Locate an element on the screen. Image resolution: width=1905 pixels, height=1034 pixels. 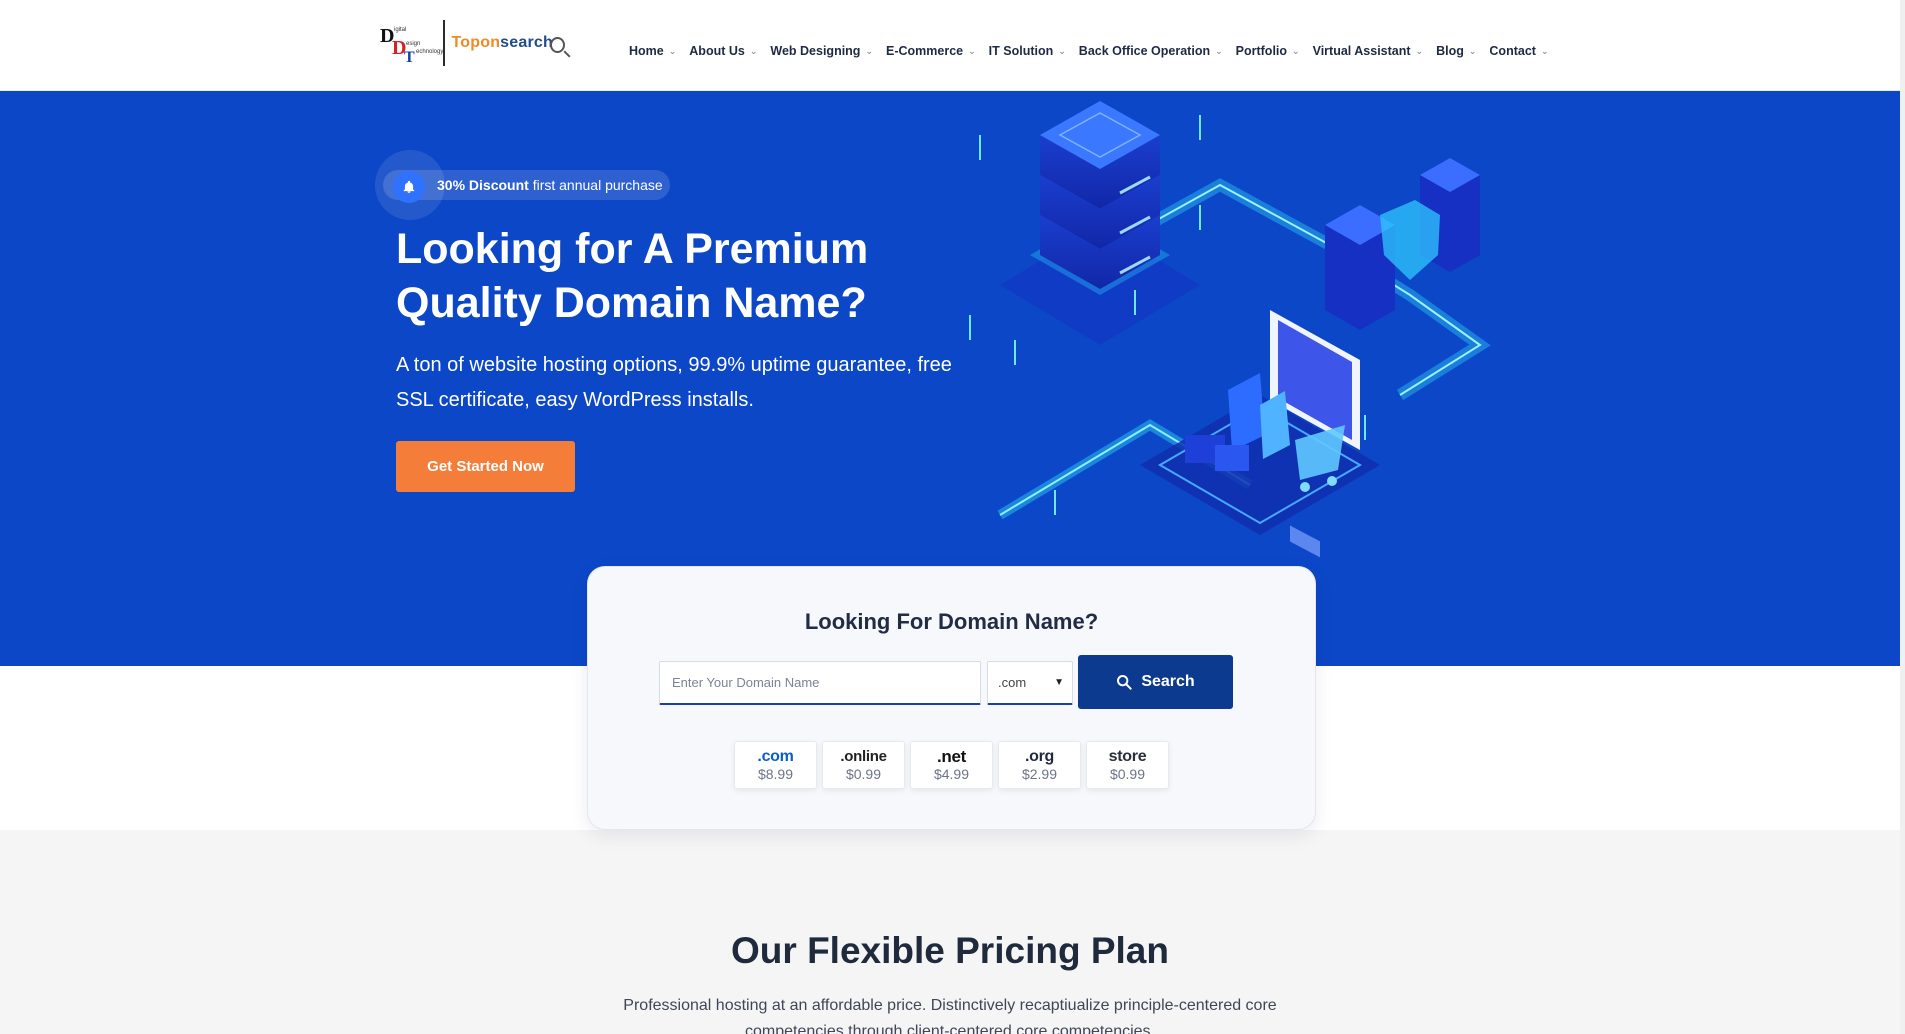
logo-wordmark-part1: Topon is located at coordinates (476, 42).